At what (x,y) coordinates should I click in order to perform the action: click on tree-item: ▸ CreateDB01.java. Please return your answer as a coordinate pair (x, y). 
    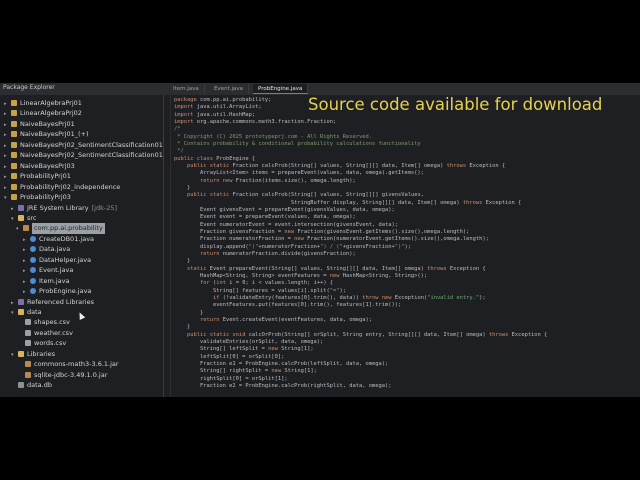
    Looking at the image, I should click on (81, 239).